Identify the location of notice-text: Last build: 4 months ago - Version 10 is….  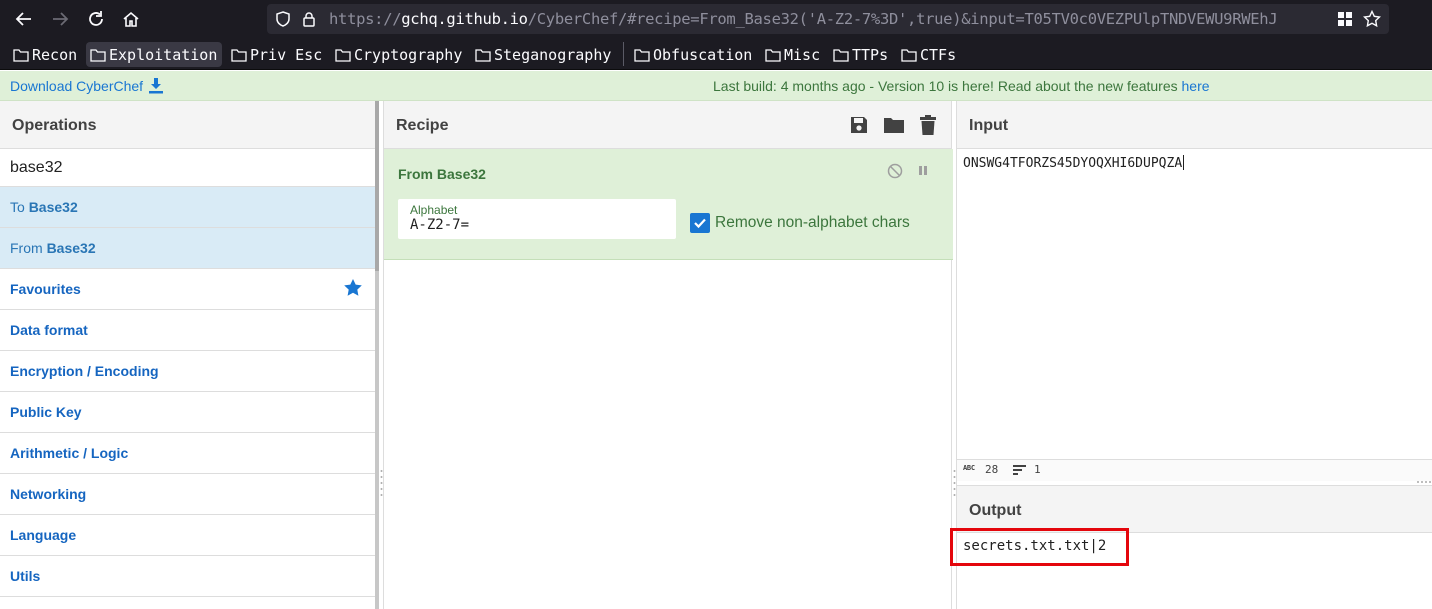
(947, 86).